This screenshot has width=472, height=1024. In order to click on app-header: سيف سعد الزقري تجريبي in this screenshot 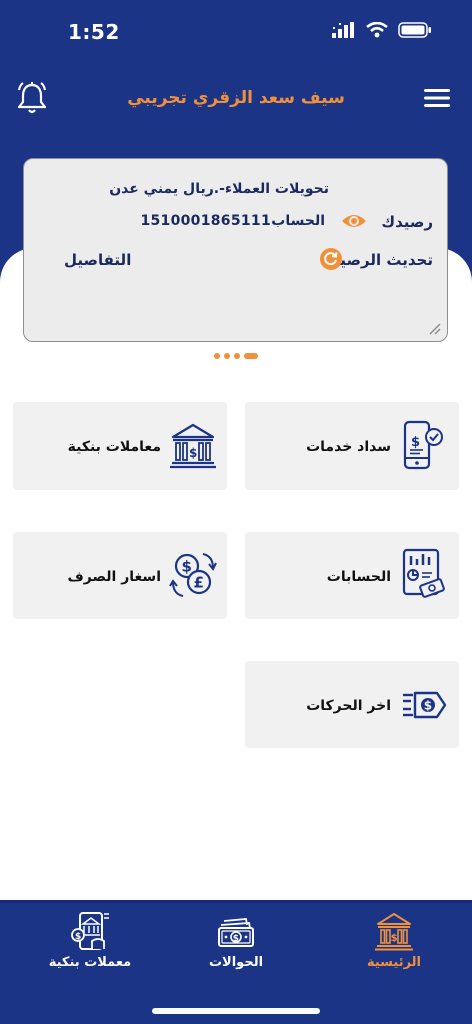, I will do `click(236, 100)`.